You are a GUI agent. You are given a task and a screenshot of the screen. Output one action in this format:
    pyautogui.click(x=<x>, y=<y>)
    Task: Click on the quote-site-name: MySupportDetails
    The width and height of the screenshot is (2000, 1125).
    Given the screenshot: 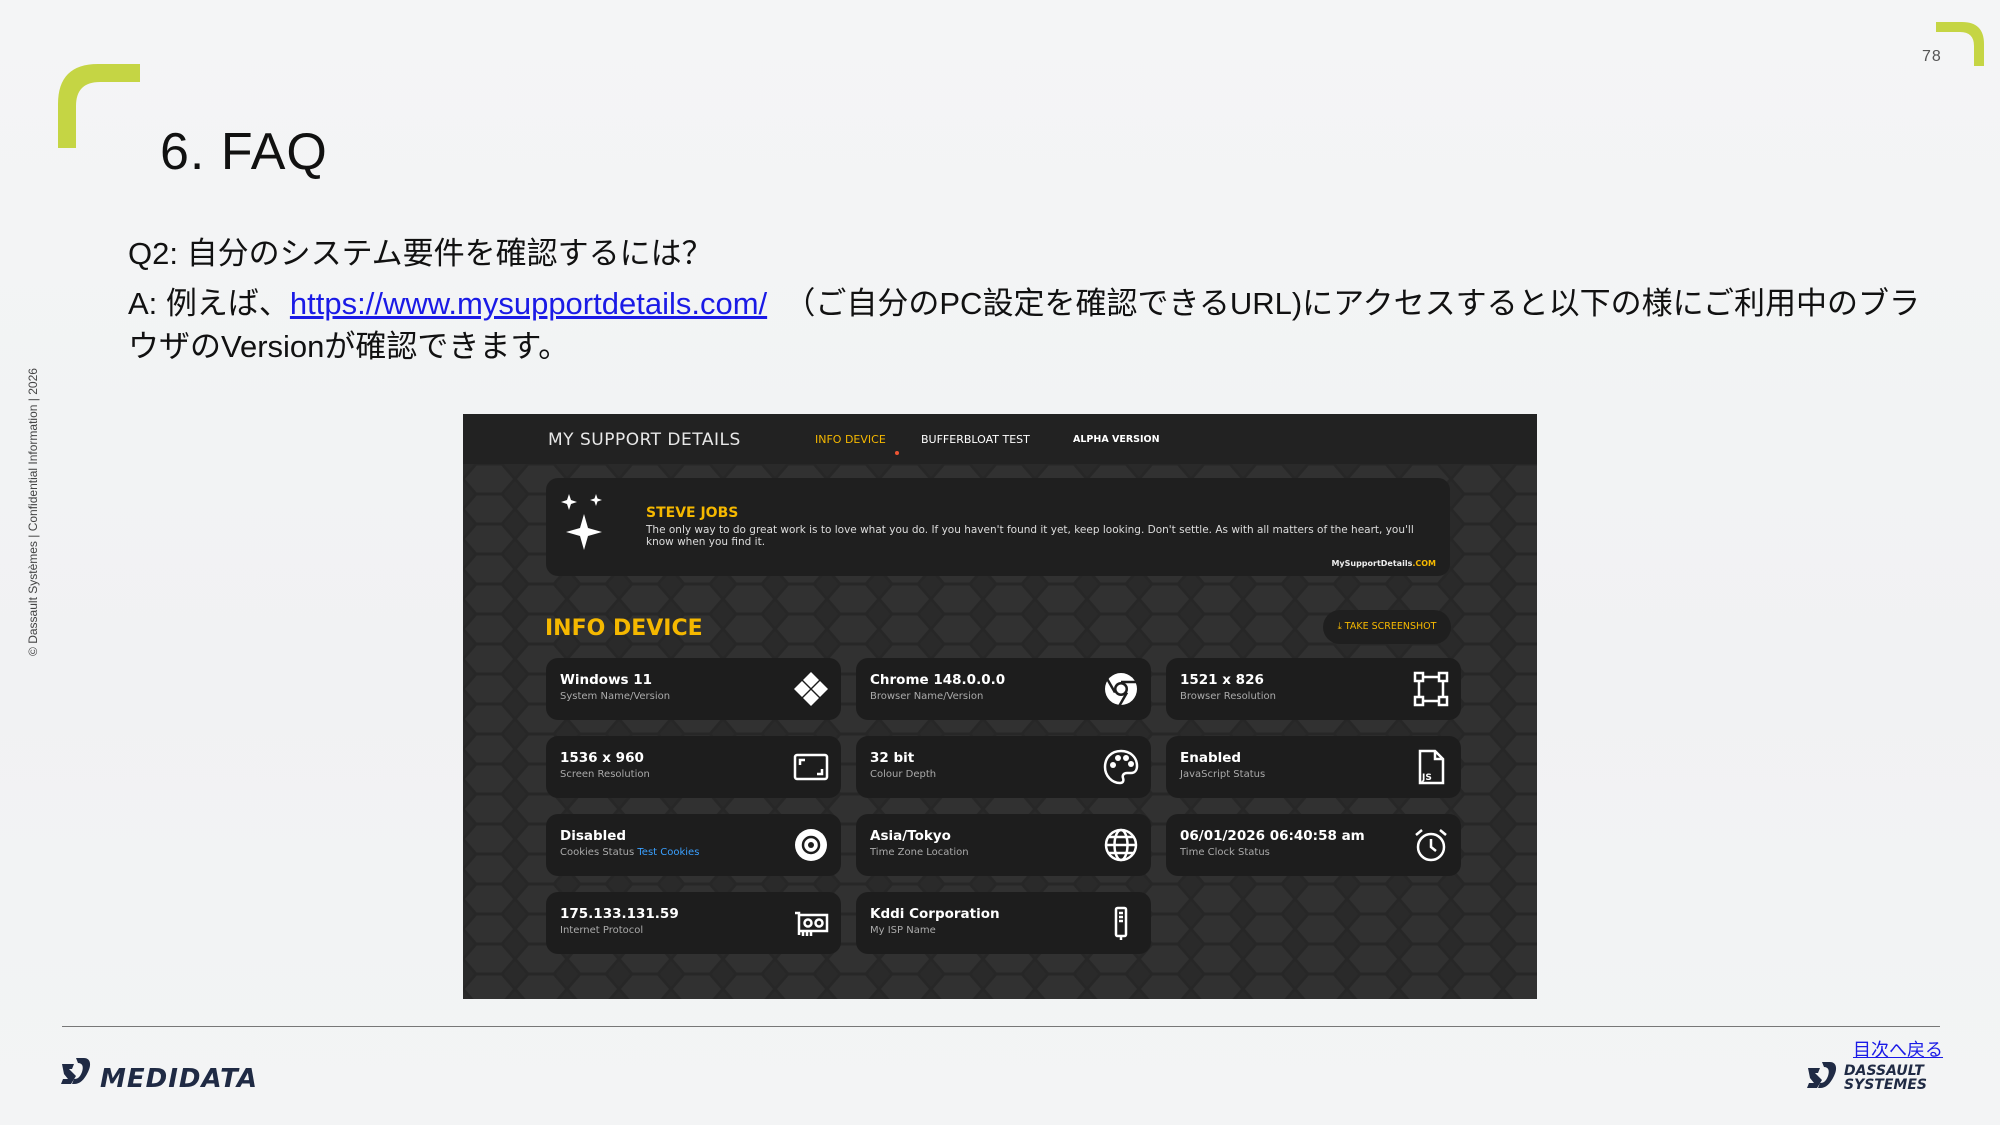 What is the action you would take?
    pyautogui.click(x=1372, y=563)
    